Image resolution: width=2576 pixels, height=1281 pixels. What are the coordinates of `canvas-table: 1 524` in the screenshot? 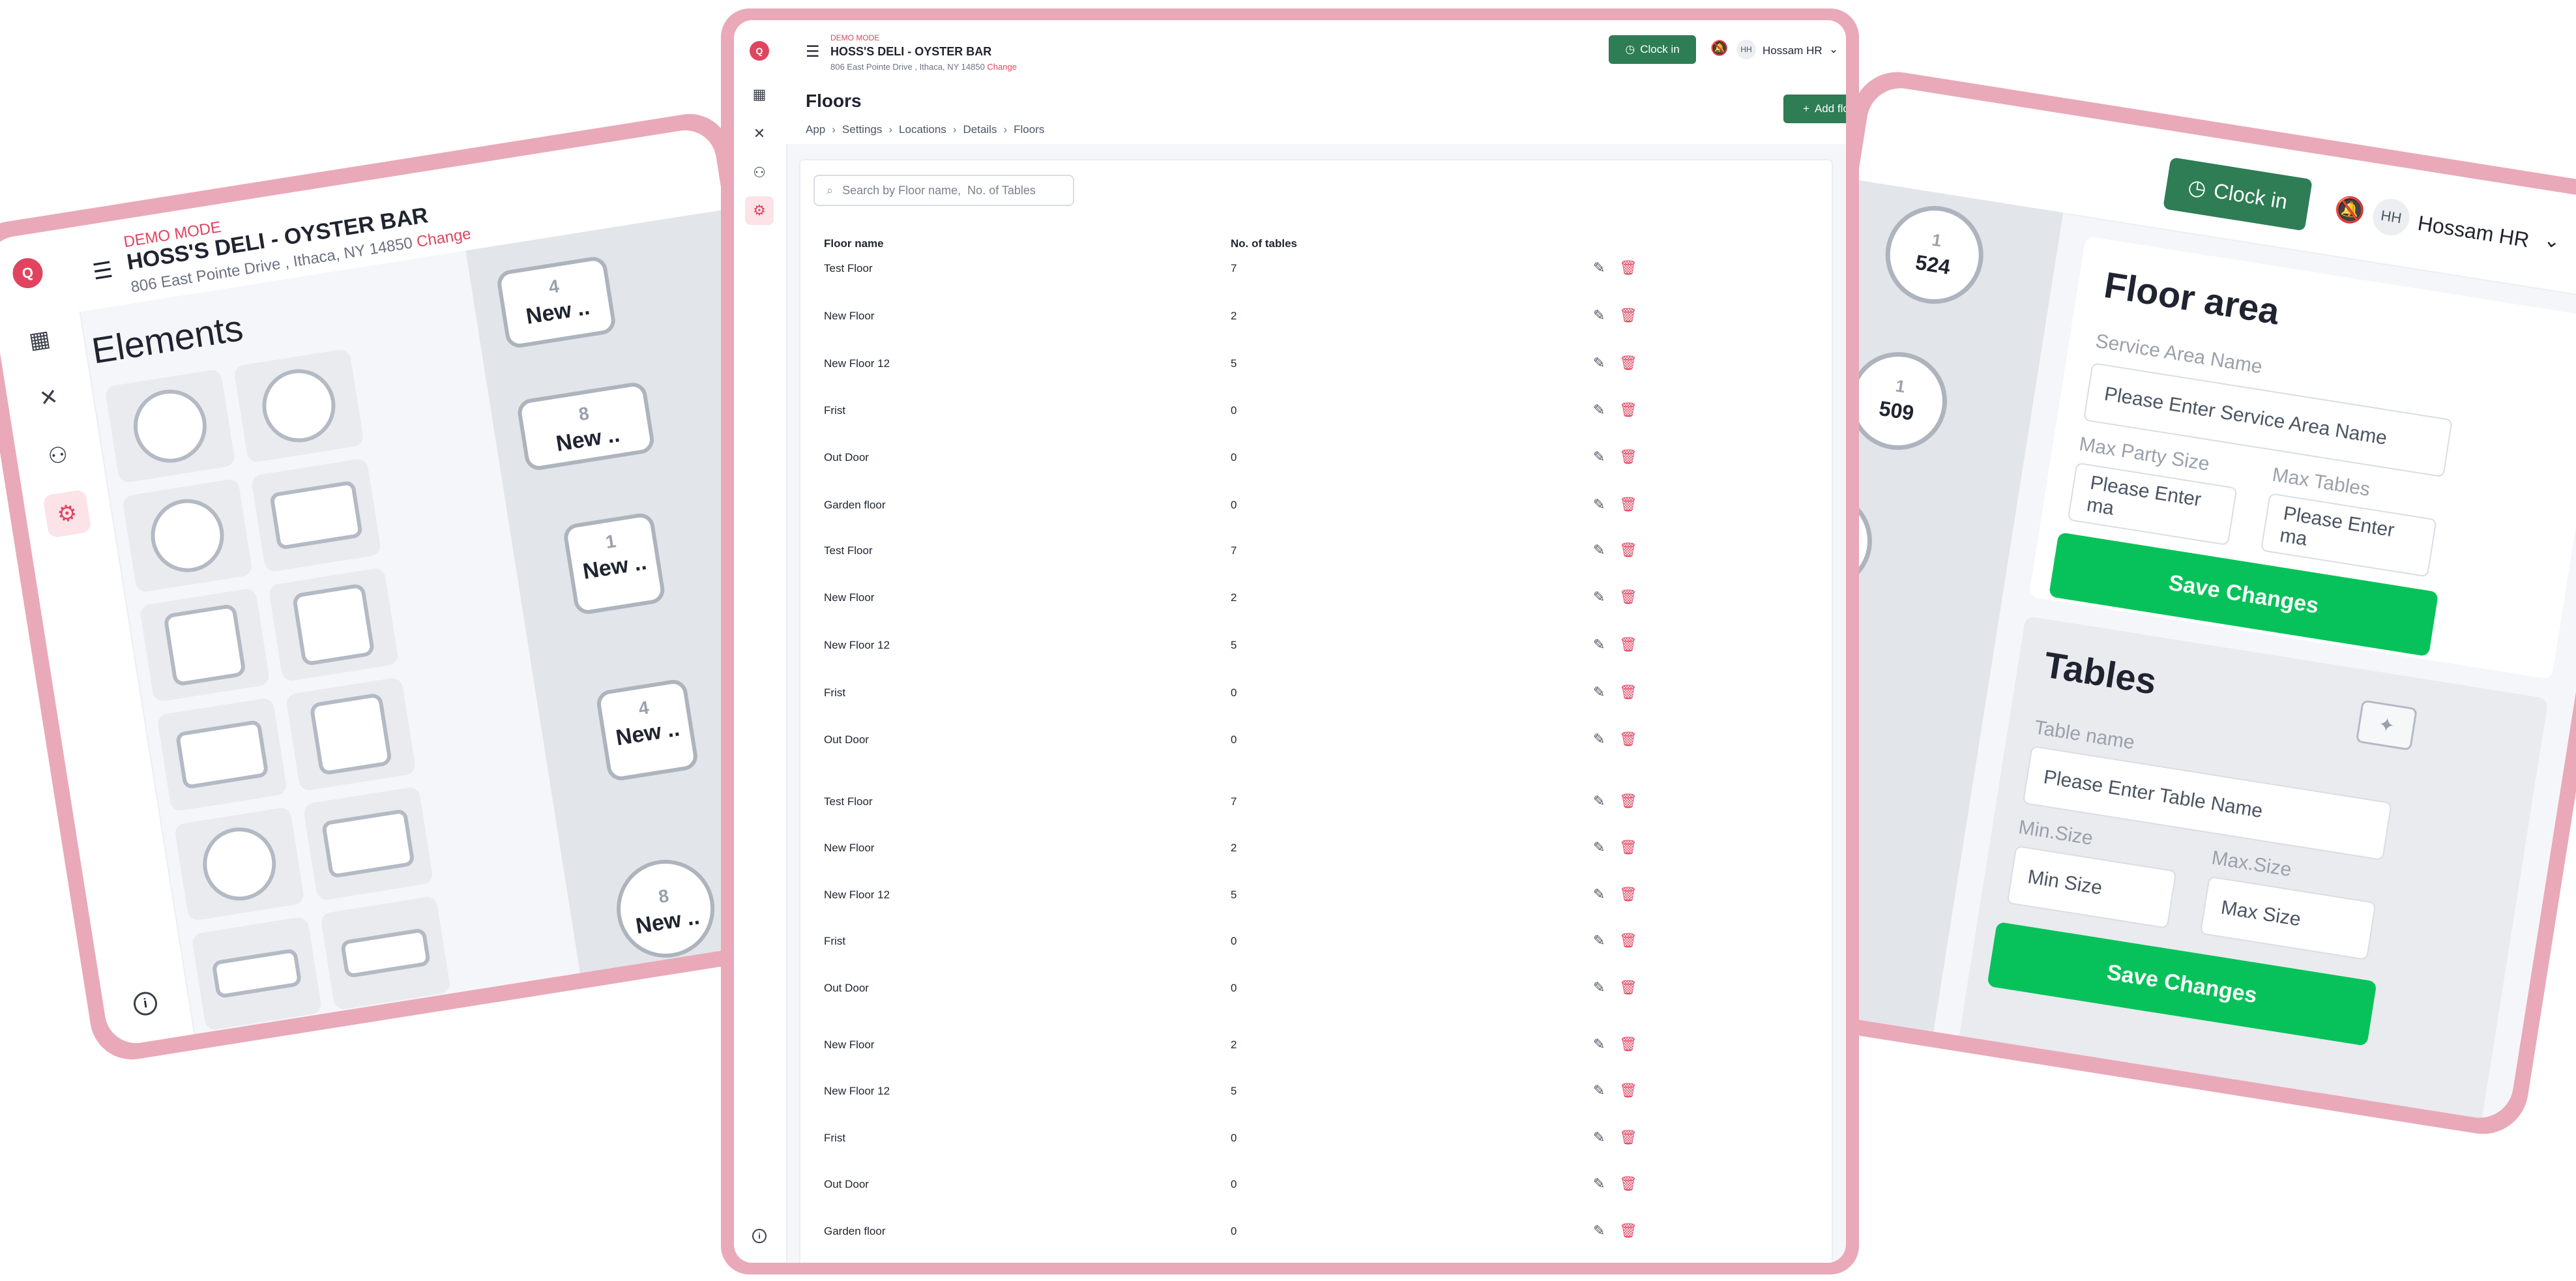 It's located at (1934, 255).